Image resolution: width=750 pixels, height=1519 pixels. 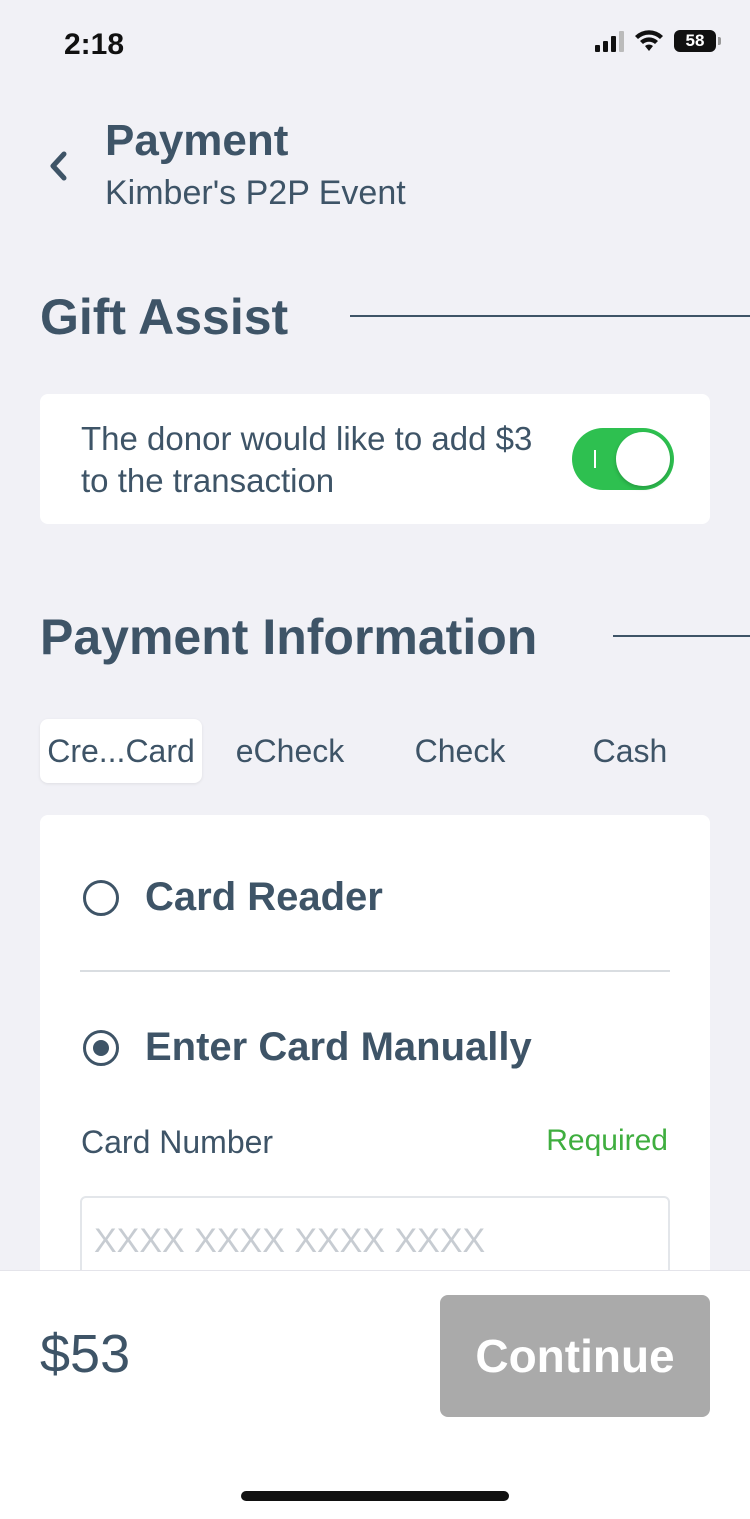 I want to click on enter-manually-label: Enter Card Manually, so click(x=338, y=1047).